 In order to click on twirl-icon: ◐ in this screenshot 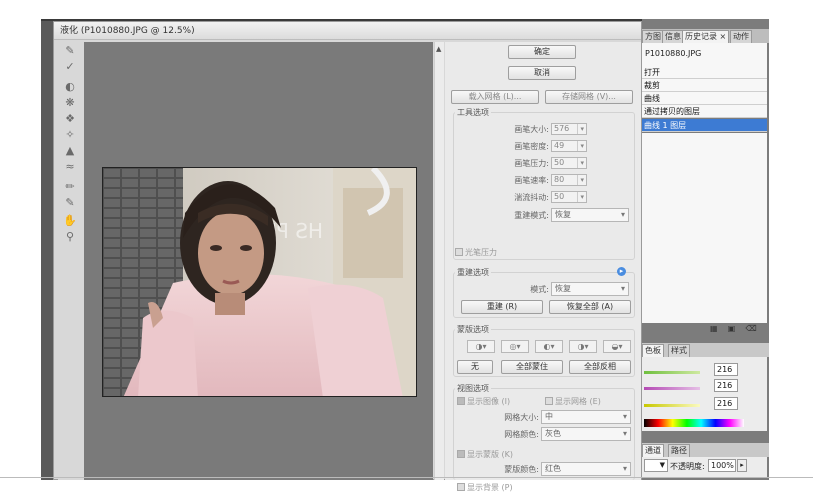, I will do `click(70, 87)`.